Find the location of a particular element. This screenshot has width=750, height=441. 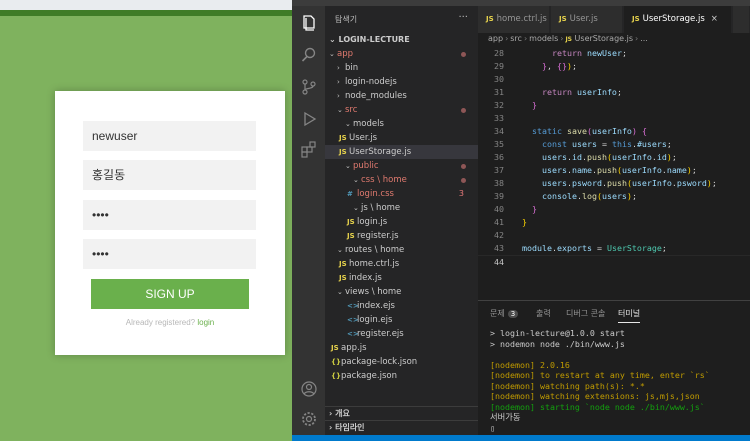

tree-label: login-nodejs is located at coordinates (371, 82).